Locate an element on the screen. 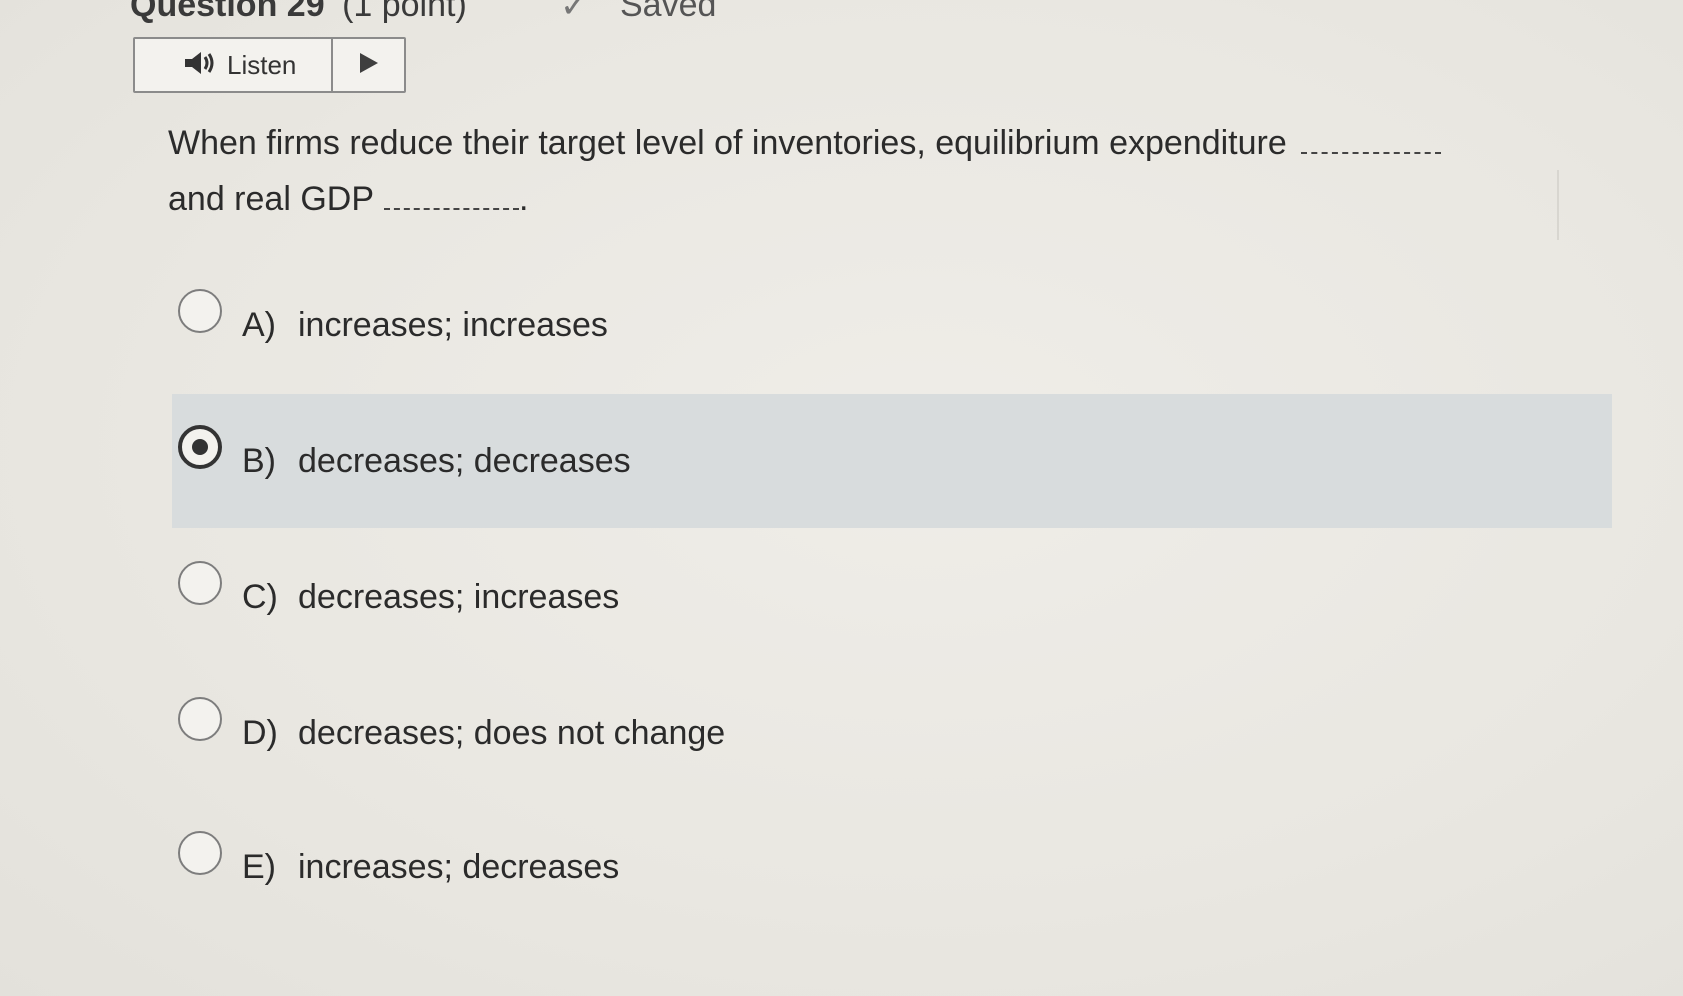  saved-status: Saved is located at coordinates (668, 12).